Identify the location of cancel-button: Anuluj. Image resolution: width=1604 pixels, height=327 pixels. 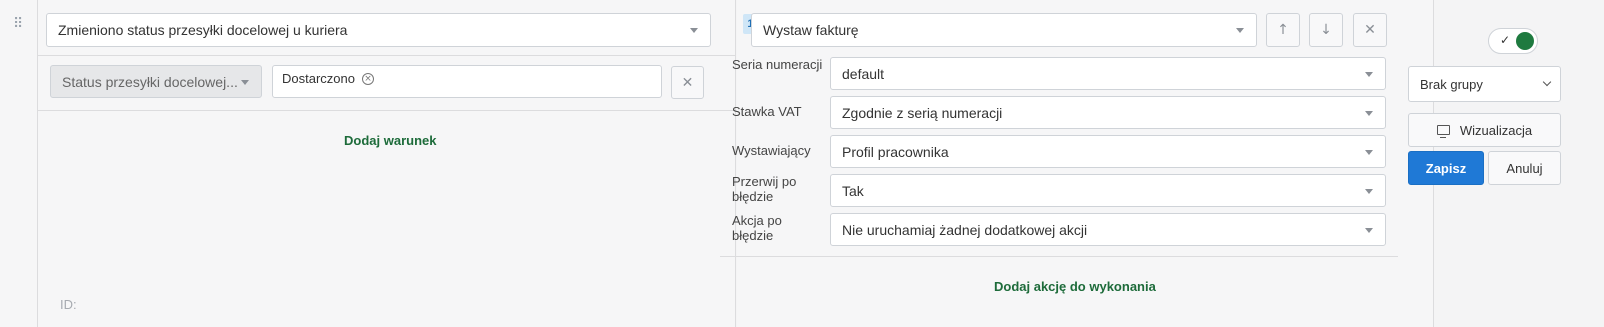
(1524, 168).